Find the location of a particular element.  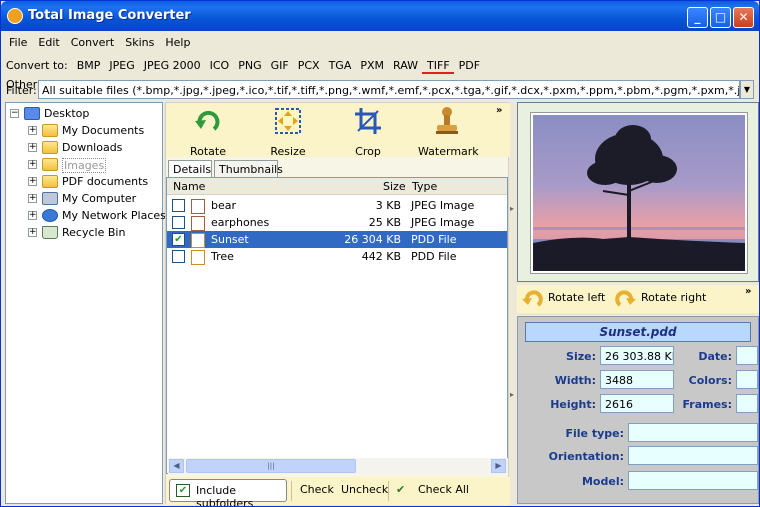

table-row: earphones 25 KB JPEG Image is located at coordinates (337, 222).